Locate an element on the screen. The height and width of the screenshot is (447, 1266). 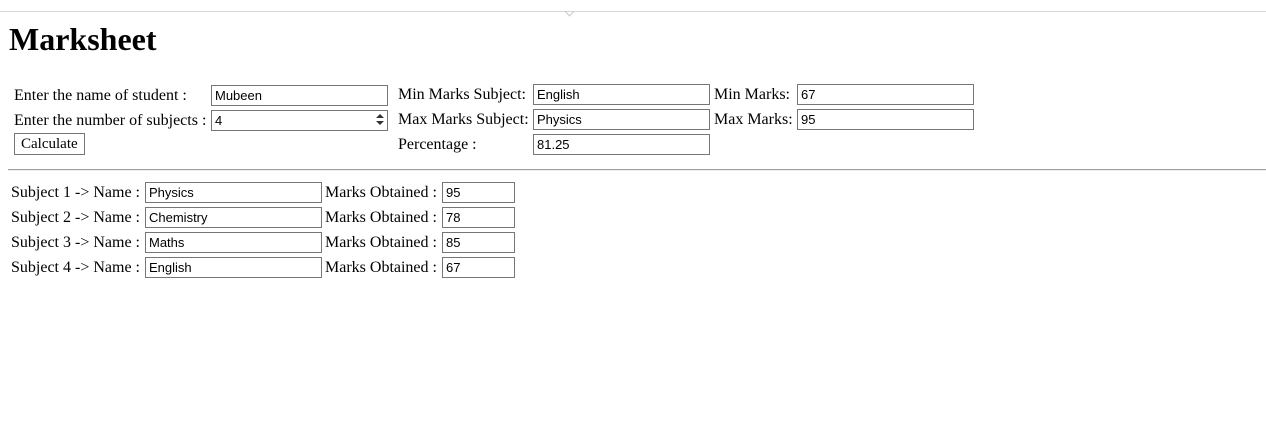
page-title: Marksheet is located at coordinates (83, 39).